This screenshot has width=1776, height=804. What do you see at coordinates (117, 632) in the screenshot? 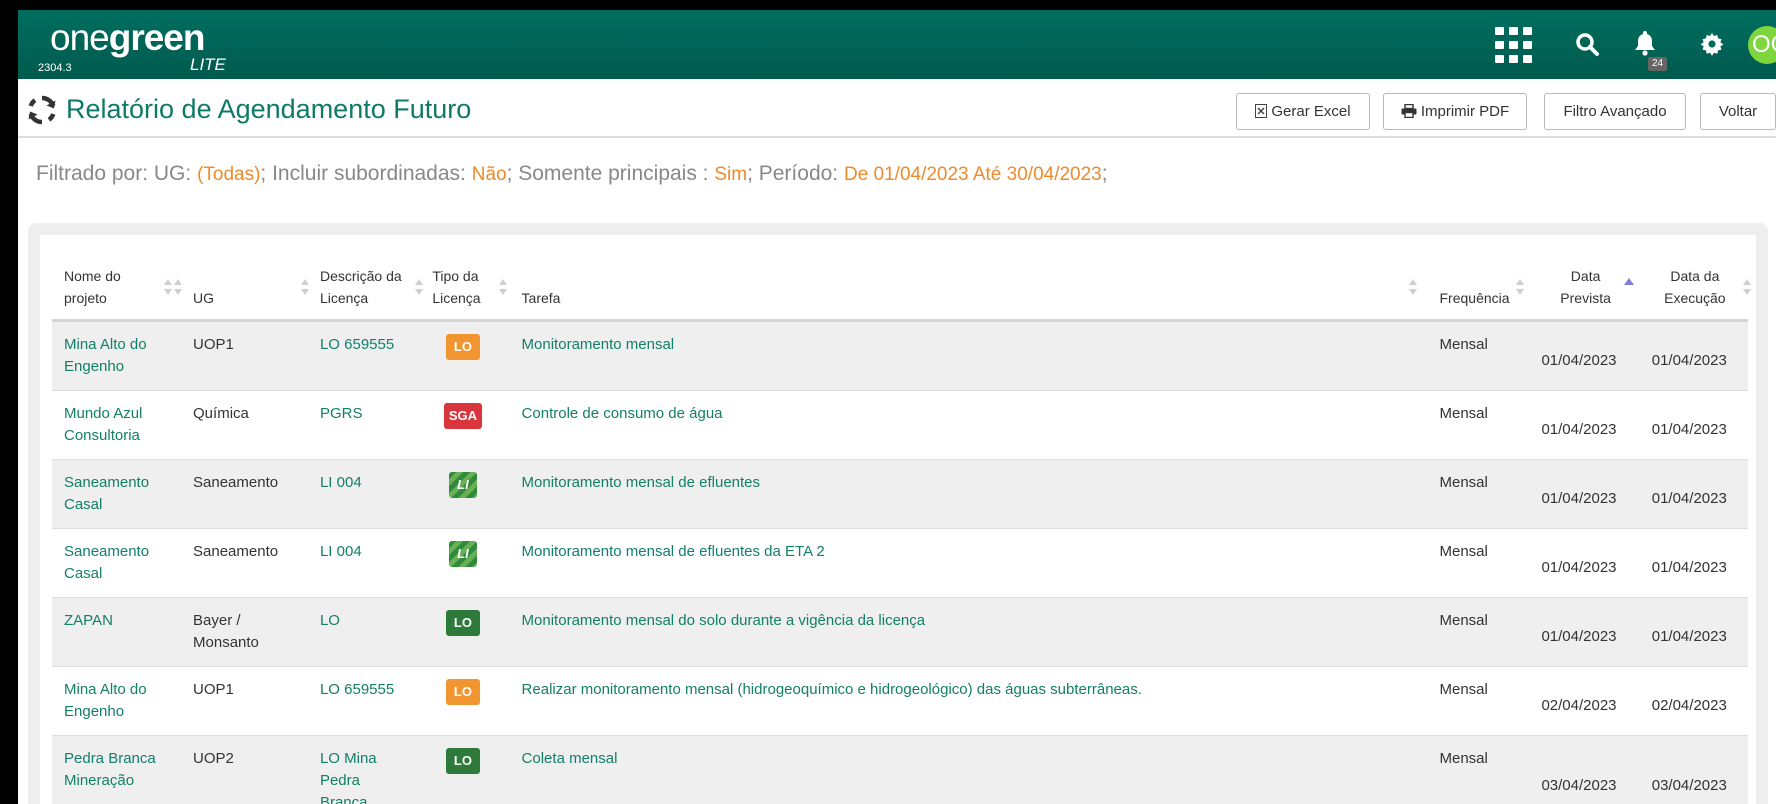
I see `project-name-link: ZAPAN` at bounding box center [117, 632].